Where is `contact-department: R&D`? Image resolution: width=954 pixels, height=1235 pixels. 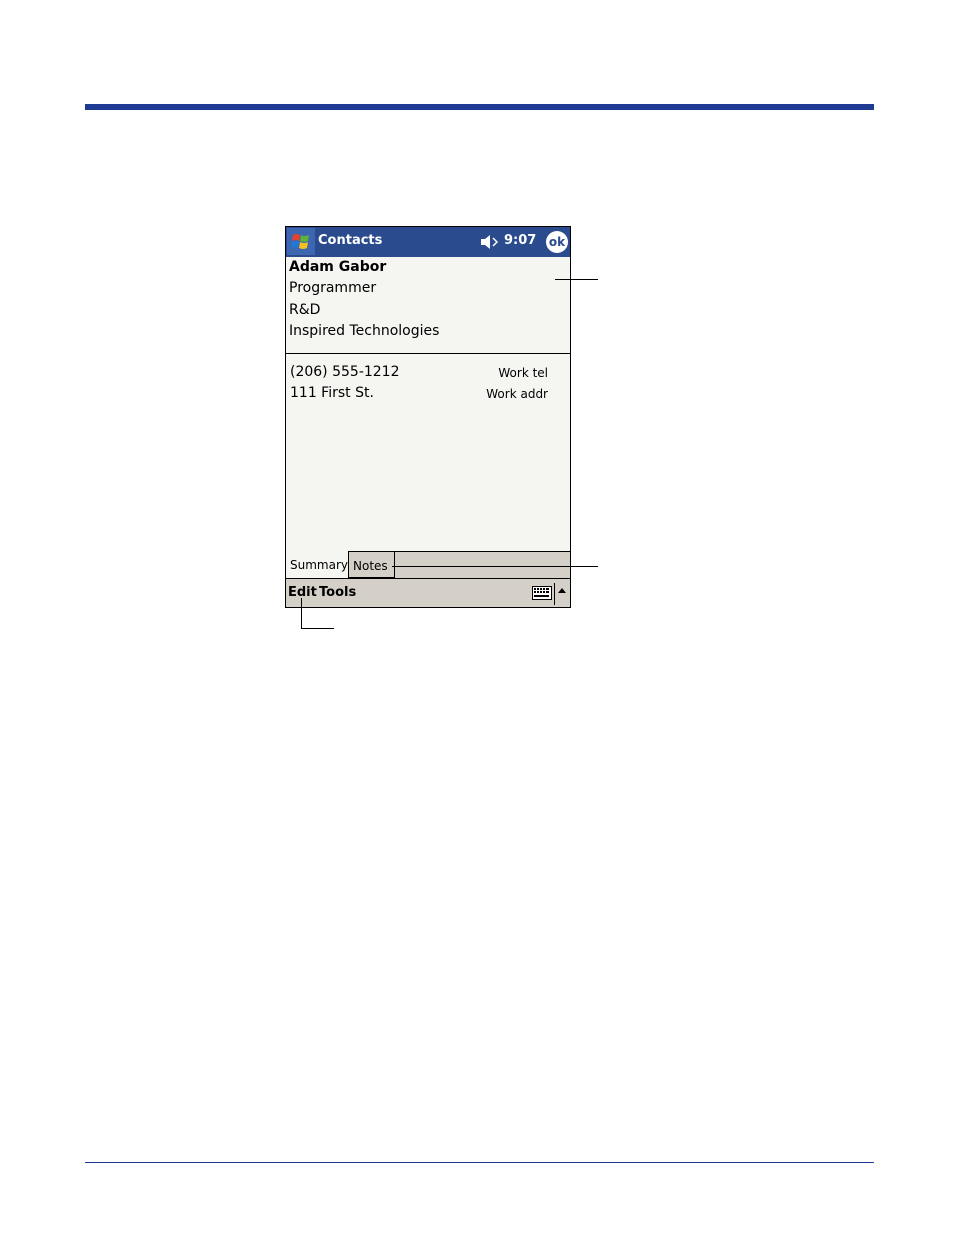
contact-department: R&D is located at coordinates (305, 310).